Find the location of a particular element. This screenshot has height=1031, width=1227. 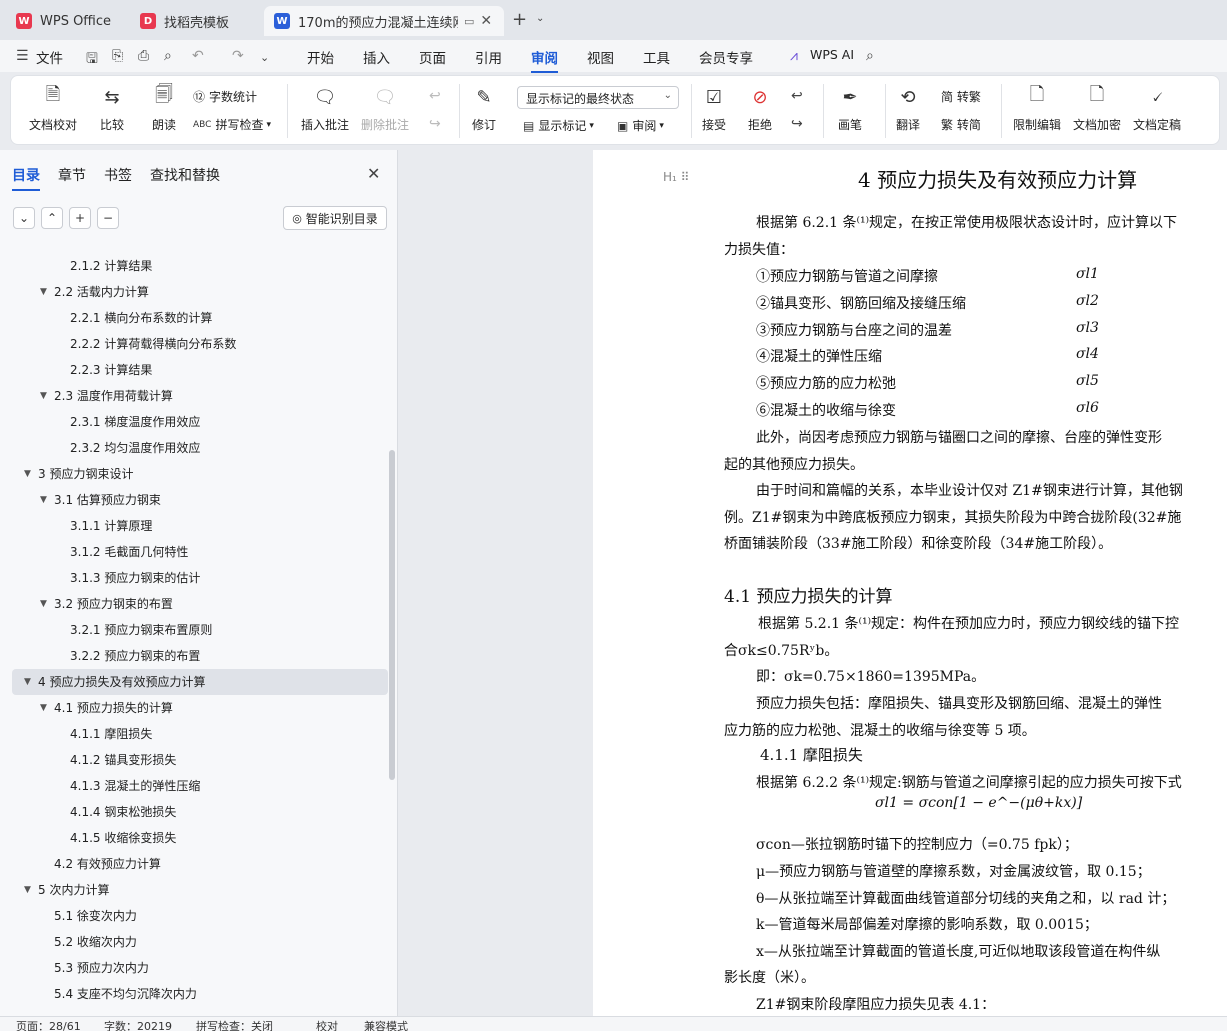

close-tab-icon: ✕ is located at coordinates (486, 21).